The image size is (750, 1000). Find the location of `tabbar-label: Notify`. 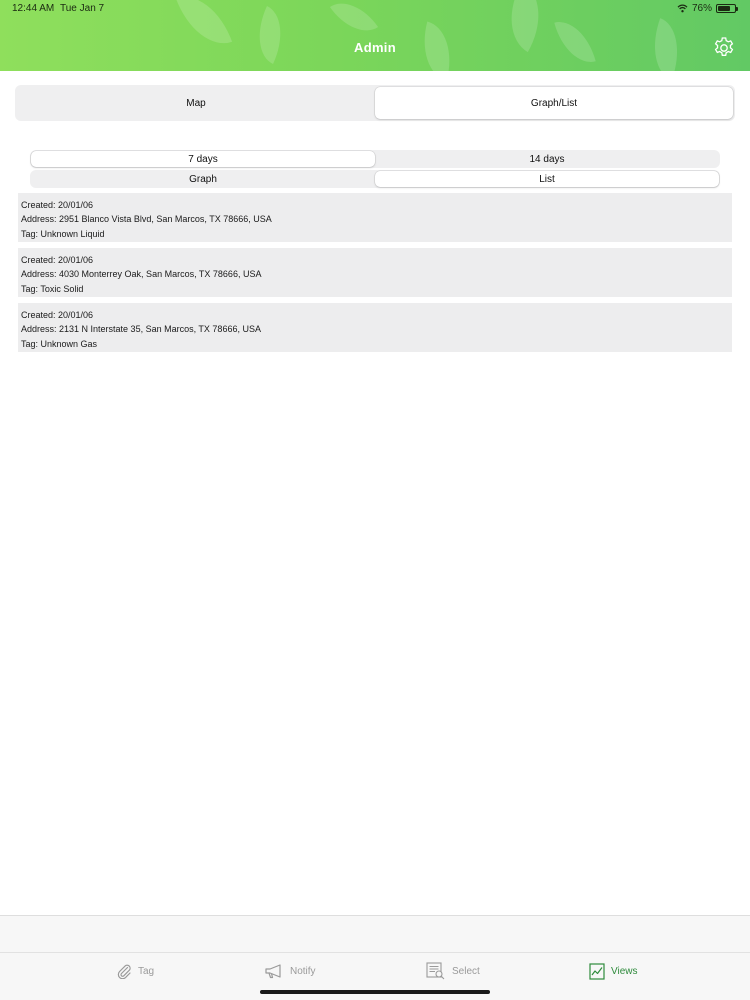

tabbar-label: Notify is located at coordinates (303, 971).